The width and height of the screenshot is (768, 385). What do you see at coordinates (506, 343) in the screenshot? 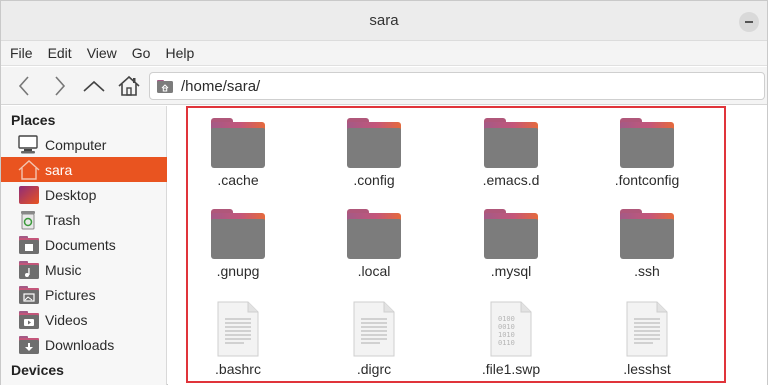
I see `svg-text: 0110` at bounding box center [506, 343].